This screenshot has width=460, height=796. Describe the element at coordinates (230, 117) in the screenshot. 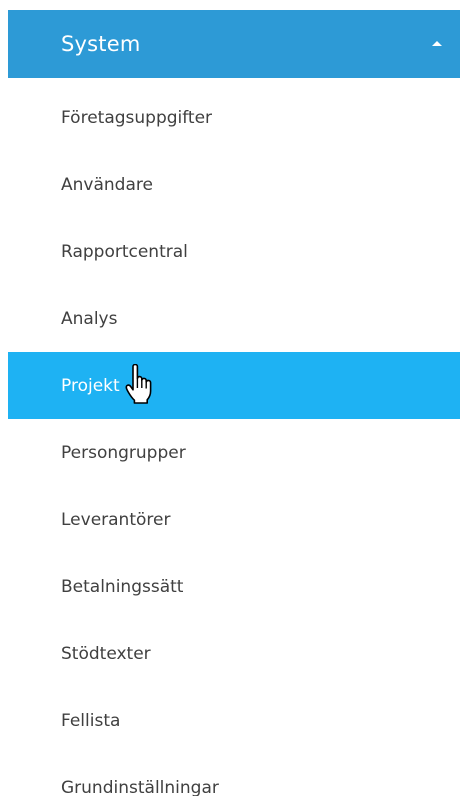

I see `menu-item-foretagsuppgifter: Företagsuppgifter` at that location.